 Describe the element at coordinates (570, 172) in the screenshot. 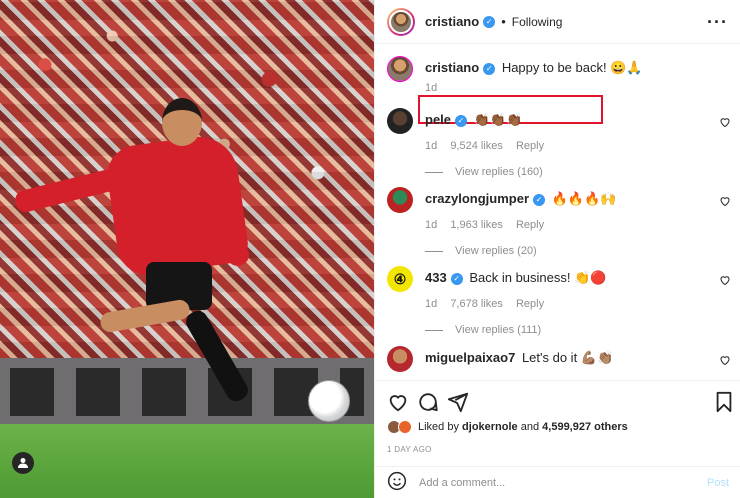

I see `view-replies-button: View replies (160)` at that location.